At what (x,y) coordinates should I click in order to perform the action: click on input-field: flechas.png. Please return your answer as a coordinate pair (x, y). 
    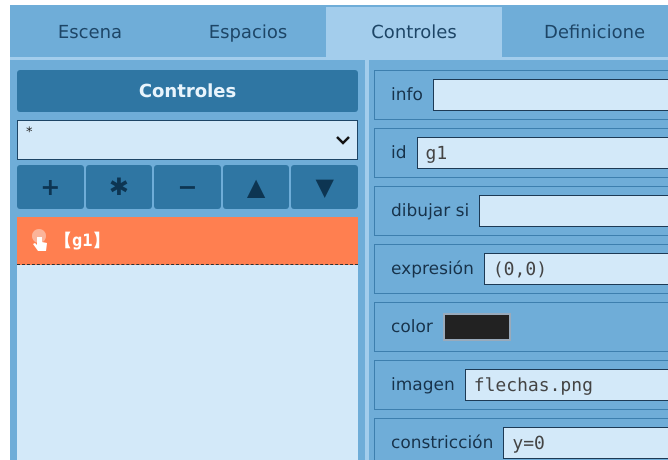
    Looking at the image, I should click on (566, 385).